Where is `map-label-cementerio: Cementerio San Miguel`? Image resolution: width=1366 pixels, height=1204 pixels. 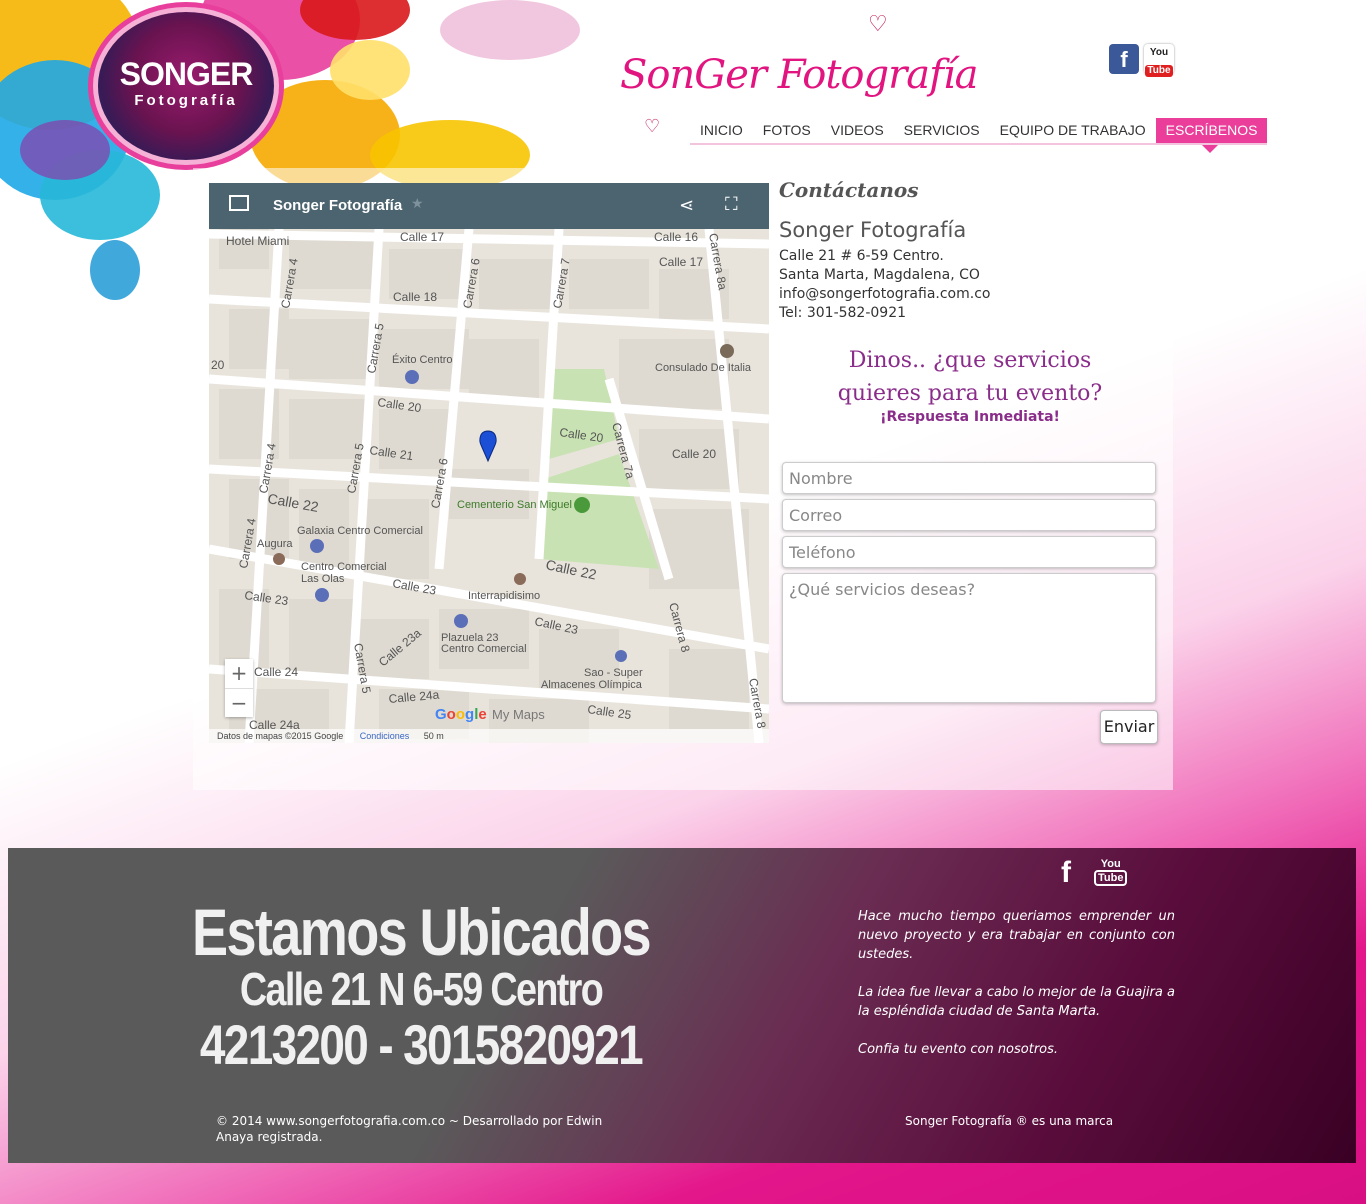
map-label-cementerio: Cementerio San Miguel is located at coordinates (514, 505).